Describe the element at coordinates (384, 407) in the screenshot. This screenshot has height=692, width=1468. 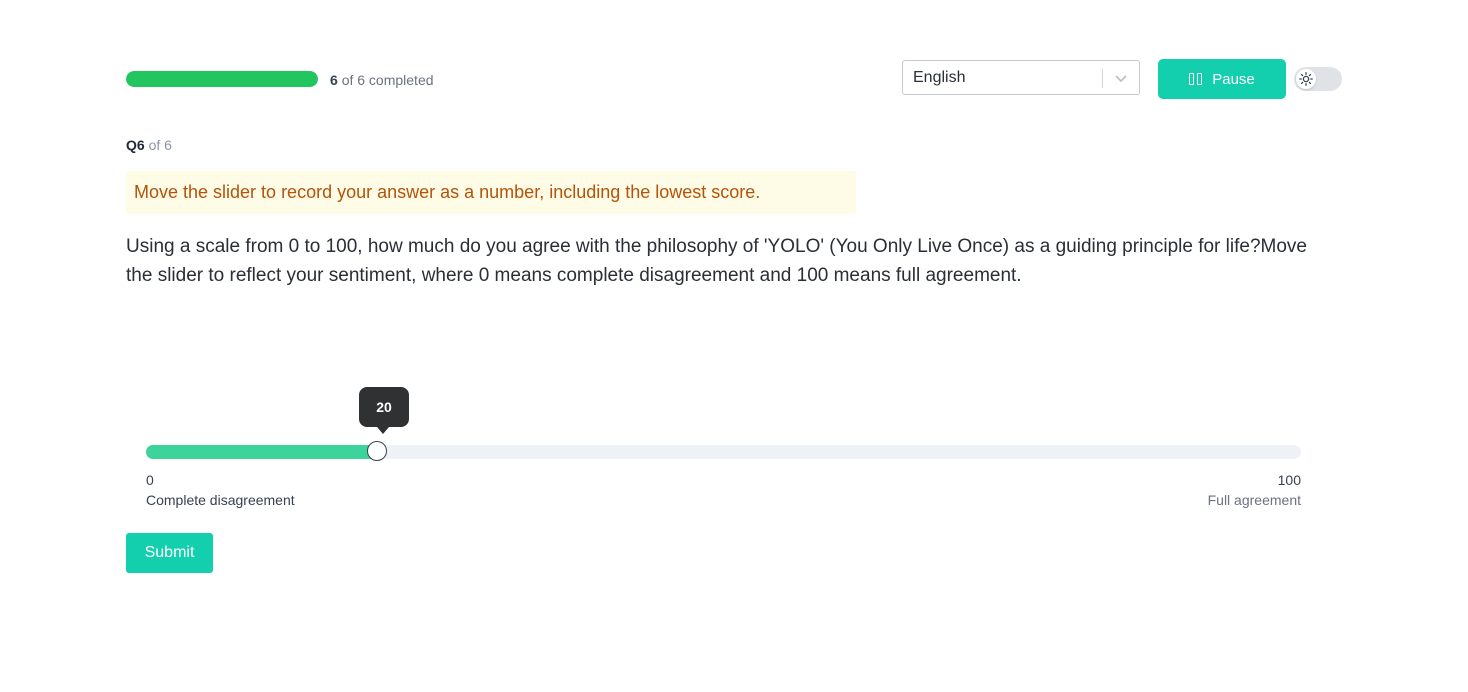
I see `slider-value-tooltip: 20` at that location.